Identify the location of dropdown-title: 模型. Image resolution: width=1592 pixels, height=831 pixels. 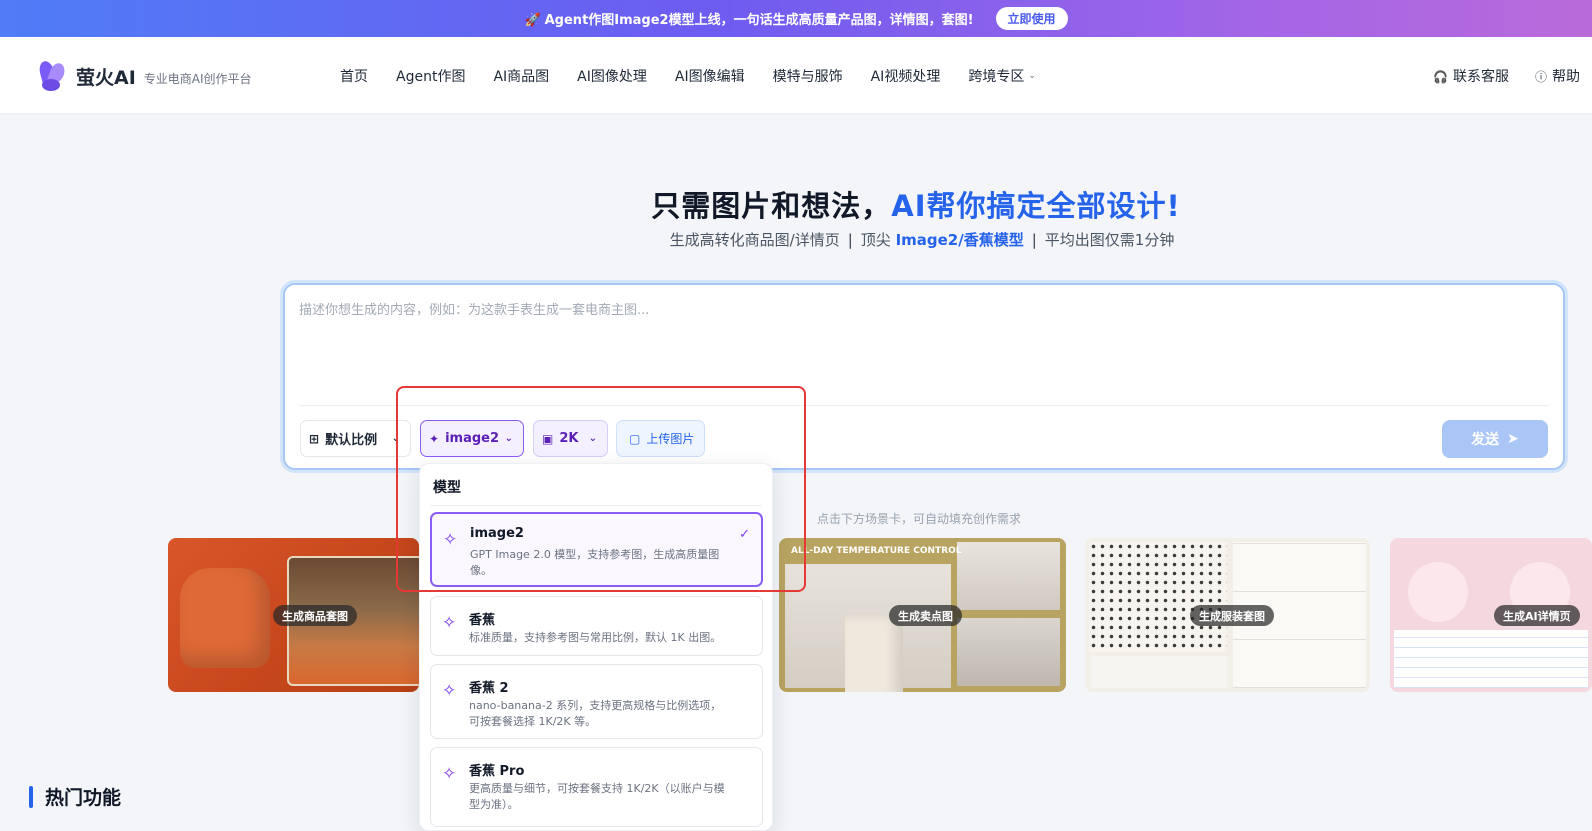
(447, 488).